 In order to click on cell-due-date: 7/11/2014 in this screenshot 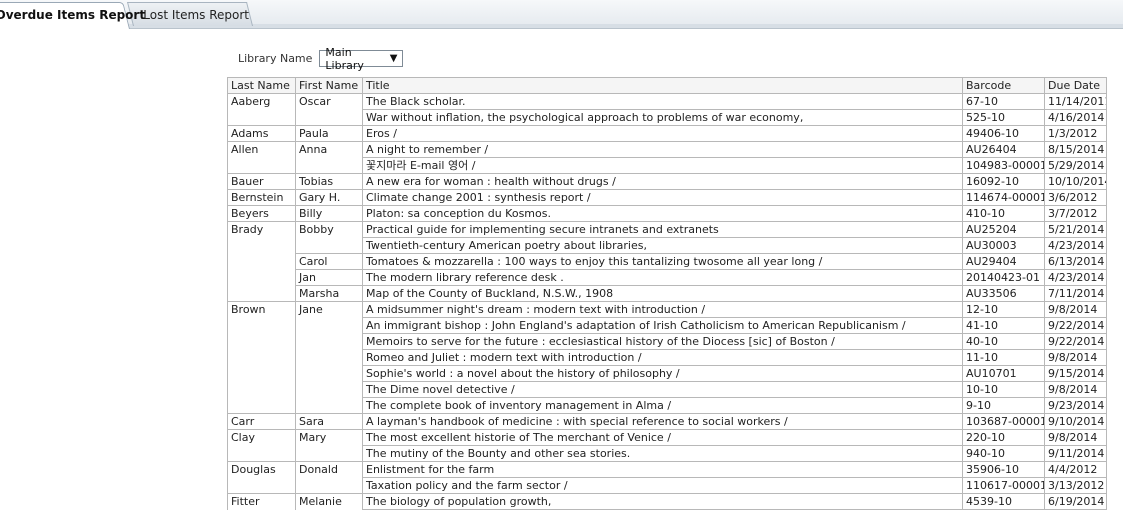, I will do `click(1075, 293)`.